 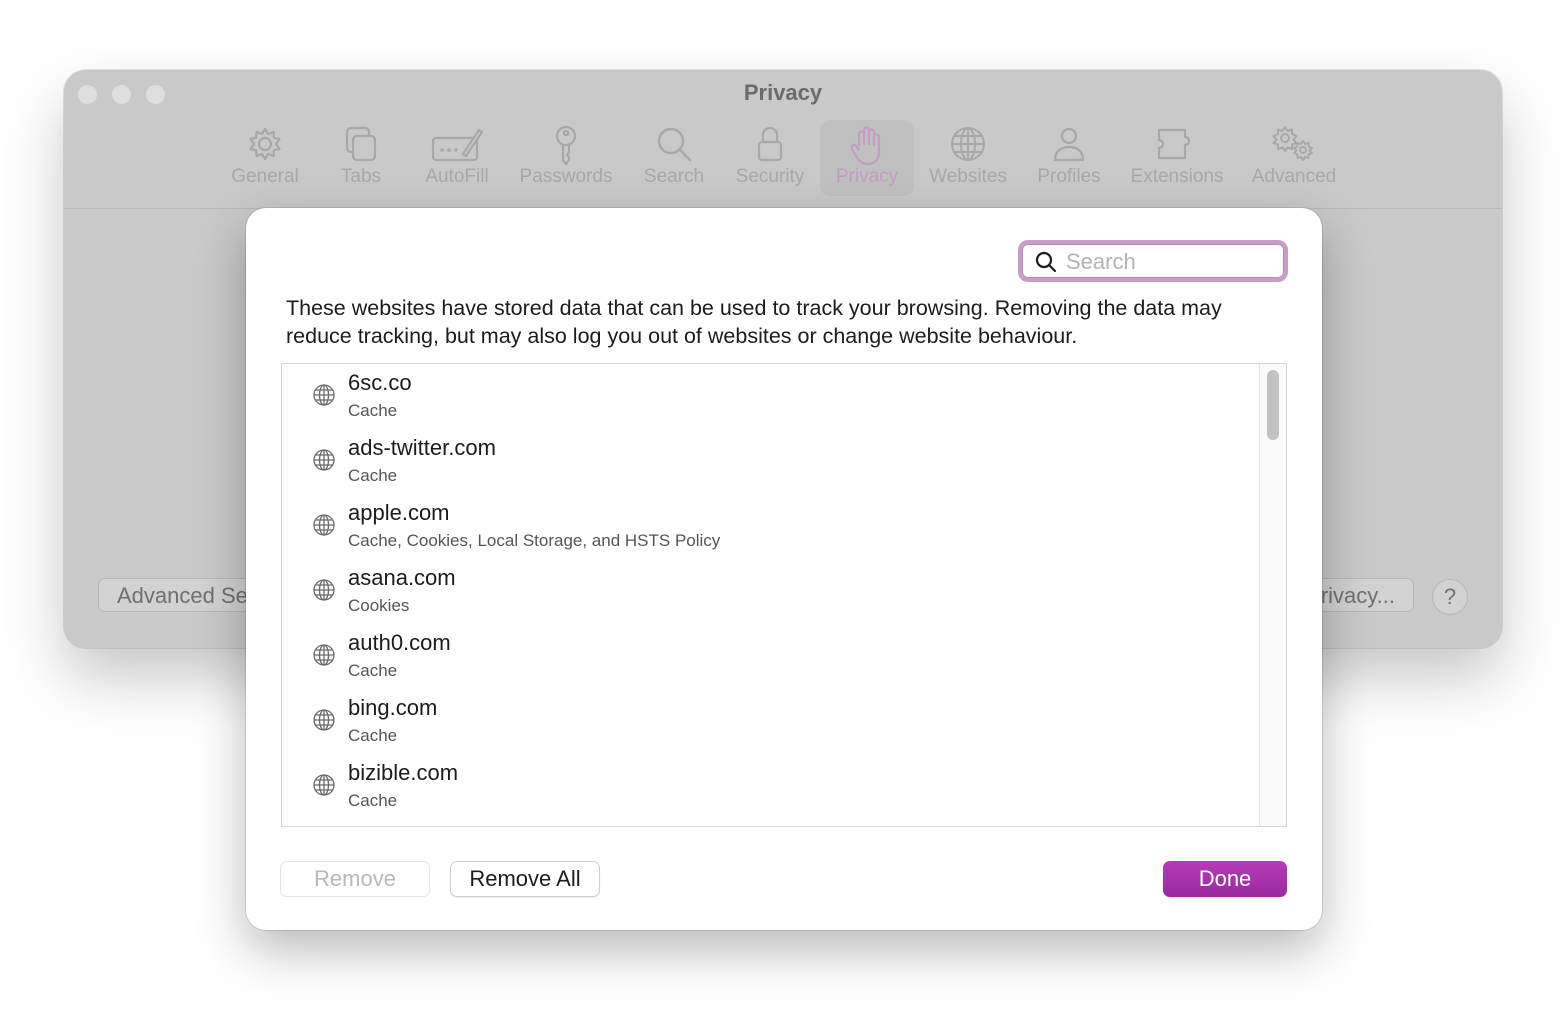 I want to click on tab-profiles: Profiles, so click(x=1069, y=158).